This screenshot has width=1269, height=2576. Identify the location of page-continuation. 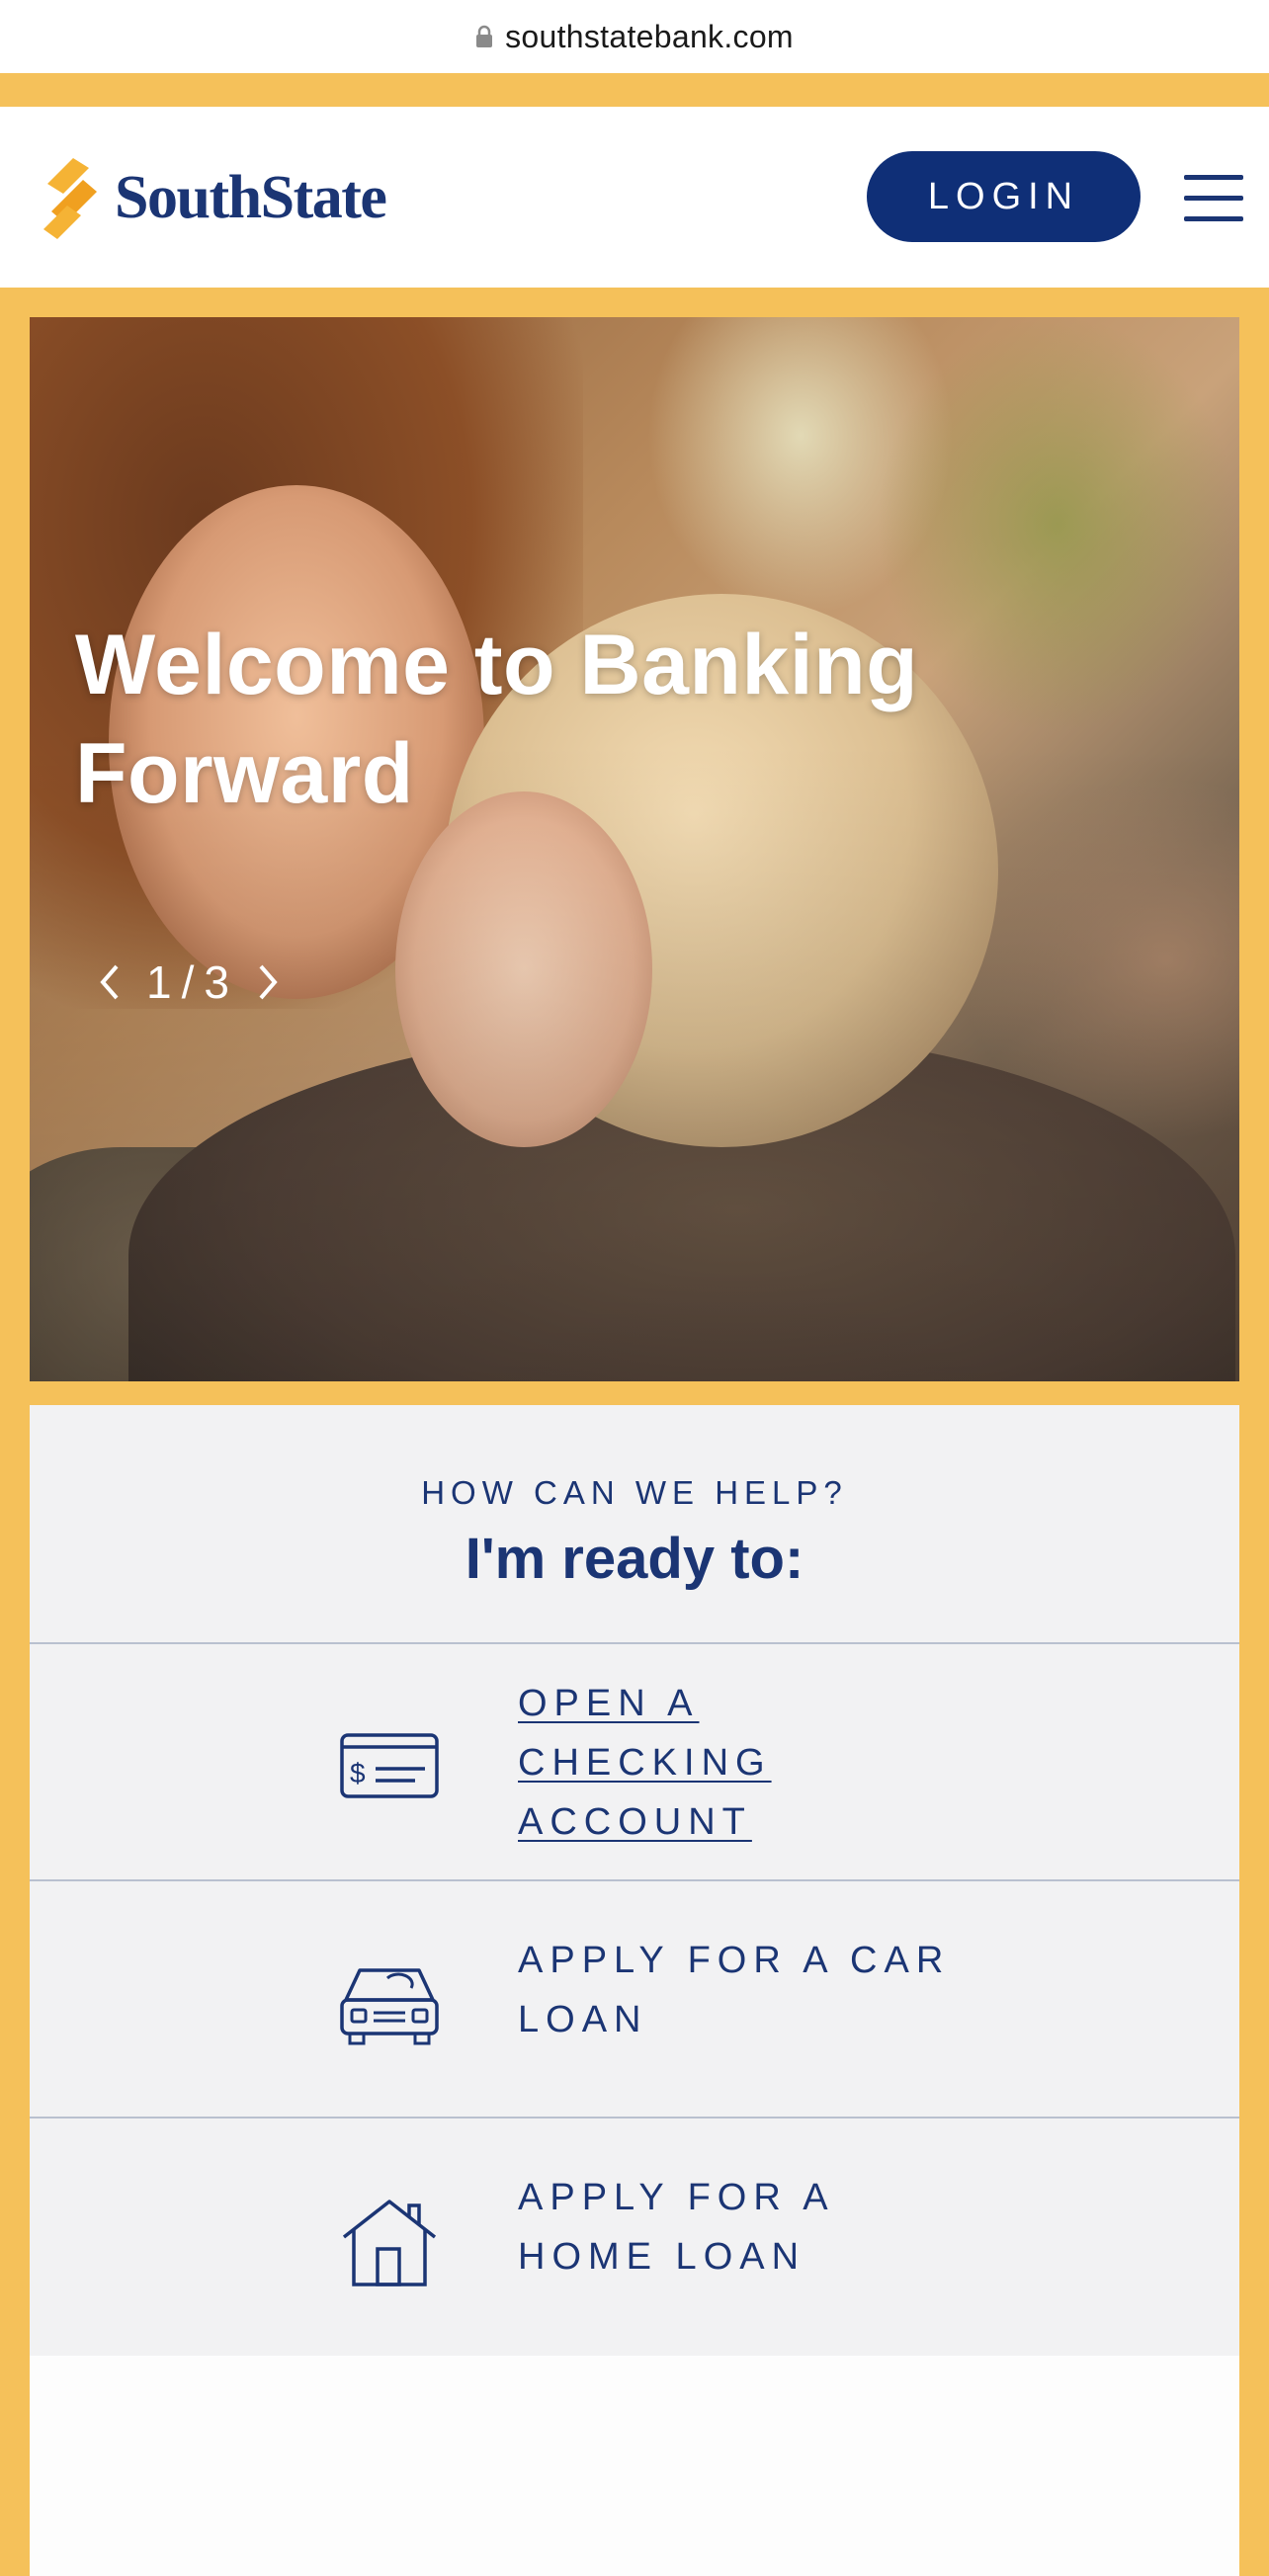
(634, 2466).